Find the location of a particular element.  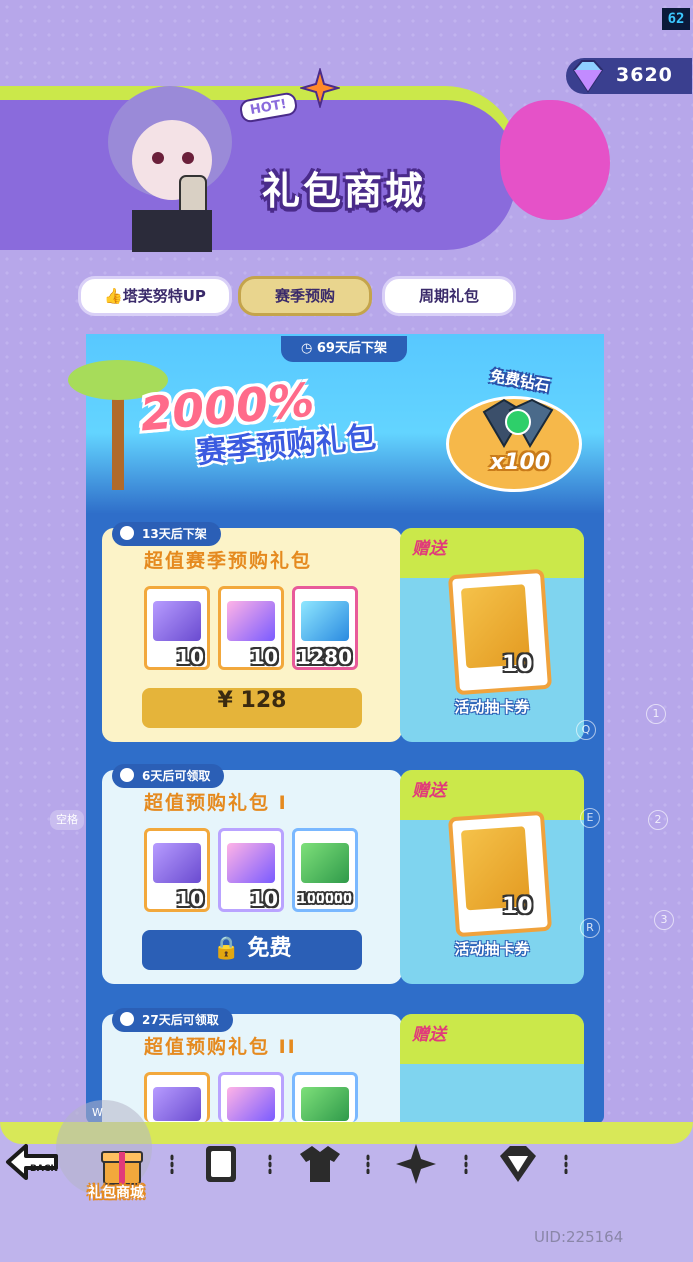

claim-button: 🔒 免费 is located at coordinates (252, 950).